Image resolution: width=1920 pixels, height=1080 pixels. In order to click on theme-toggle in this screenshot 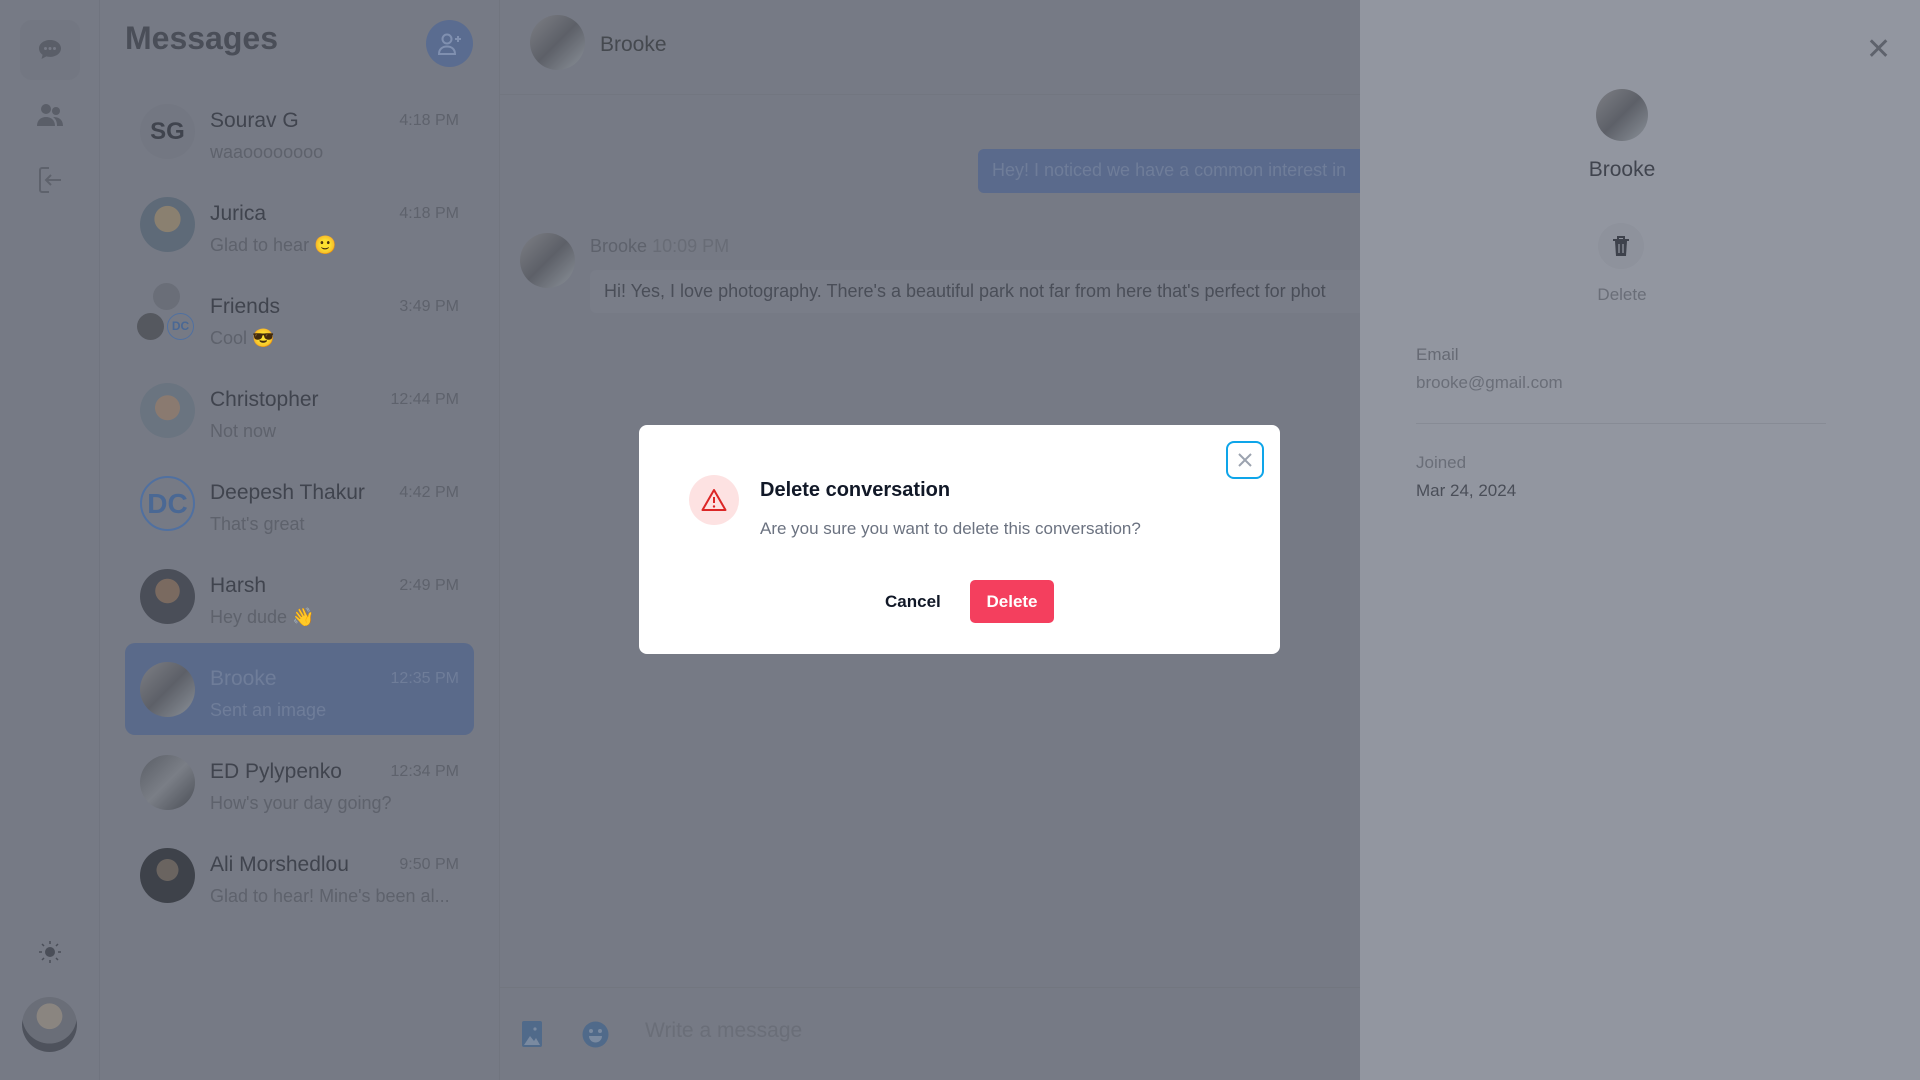, I will do `click(50, 954)`.